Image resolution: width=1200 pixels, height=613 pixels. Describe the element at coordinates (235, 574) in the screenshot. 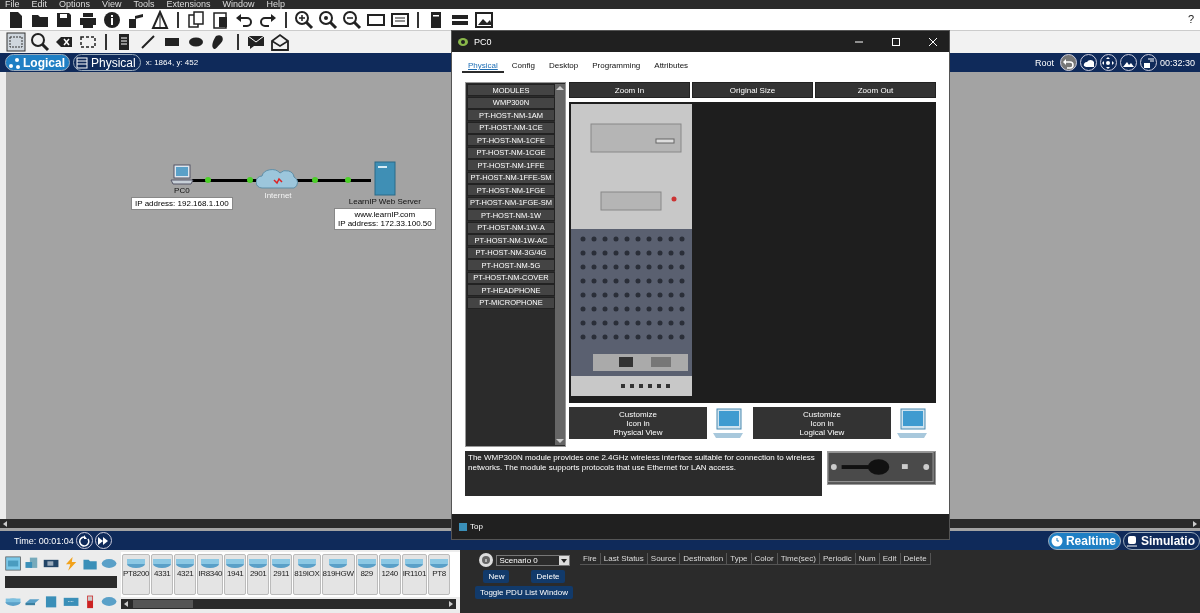

I see `device-model-item: 1941` at that location.